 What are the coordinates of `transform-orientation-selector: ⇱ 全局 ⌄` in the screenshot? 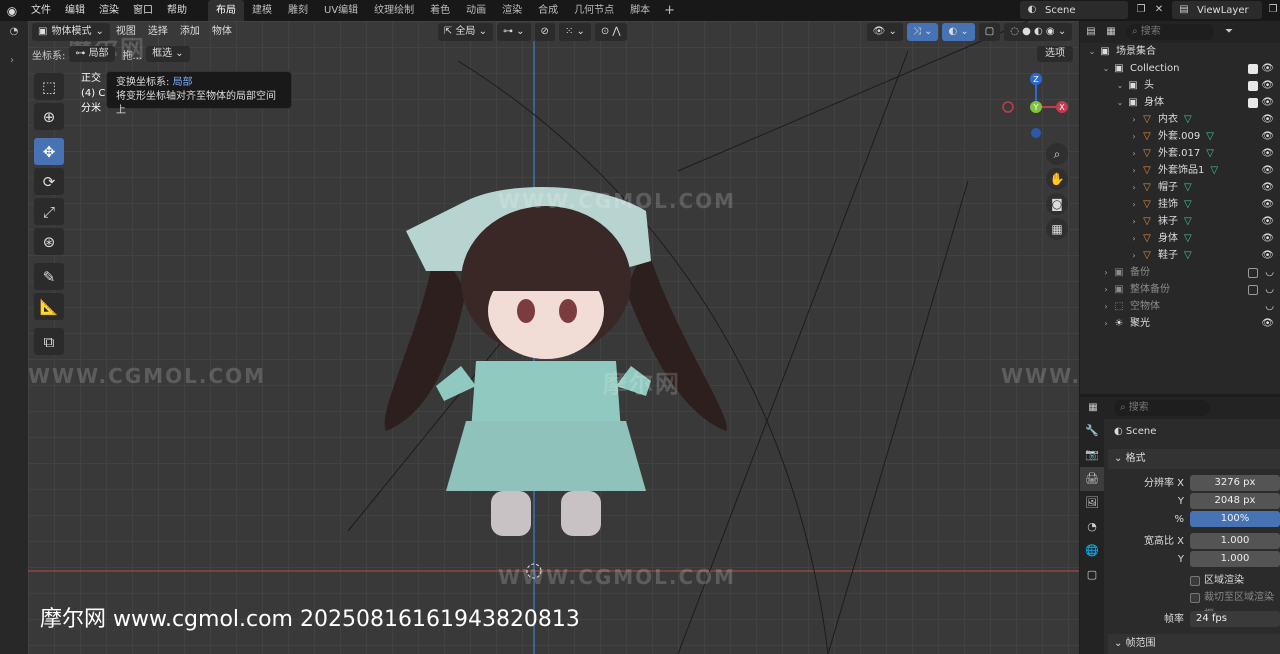 It's located at (465, 32).